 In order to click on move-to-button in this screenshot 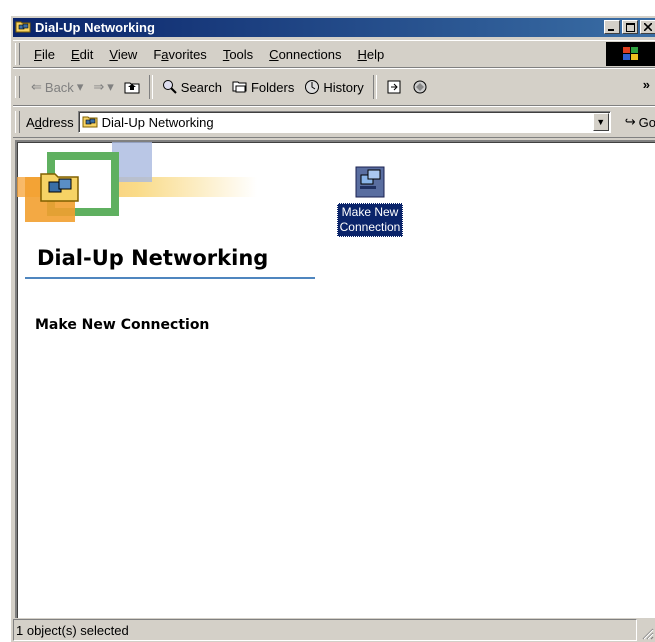, I will do `click(394, 87)`.